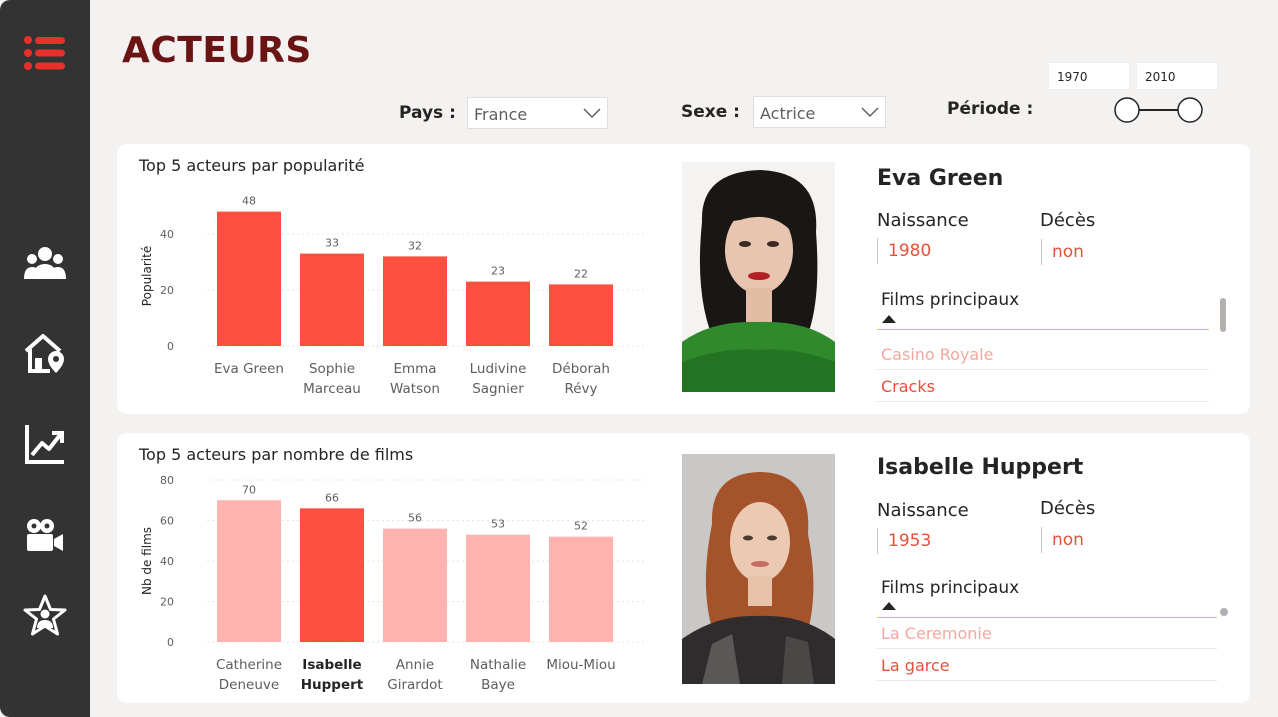 The height and width of the screenshot is (717, 1278). Describe the element at coordinates (580, 389) in the screenshot. I see `x-tick-label: Révy` at that location.